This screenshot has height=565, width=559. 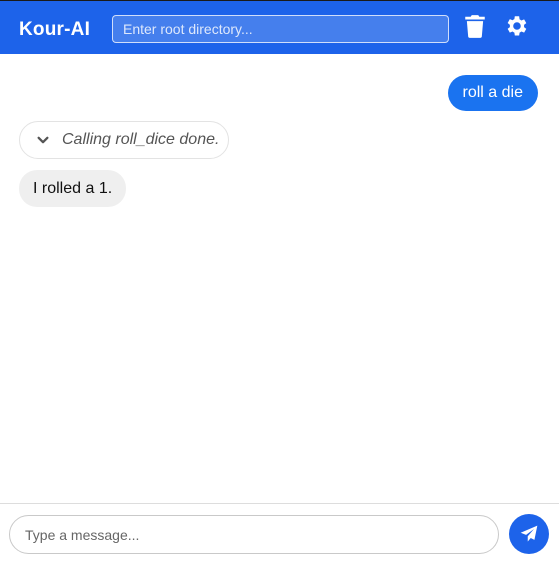 I want to click on chevron-down-icon, so click(x=43, y=140).